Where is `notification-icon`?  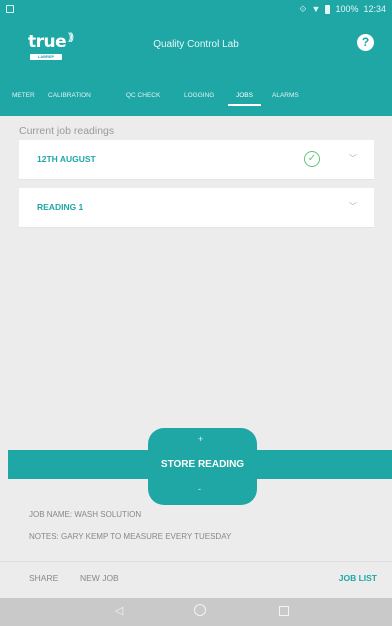
notification-icon is located at coordinates (10, 9).